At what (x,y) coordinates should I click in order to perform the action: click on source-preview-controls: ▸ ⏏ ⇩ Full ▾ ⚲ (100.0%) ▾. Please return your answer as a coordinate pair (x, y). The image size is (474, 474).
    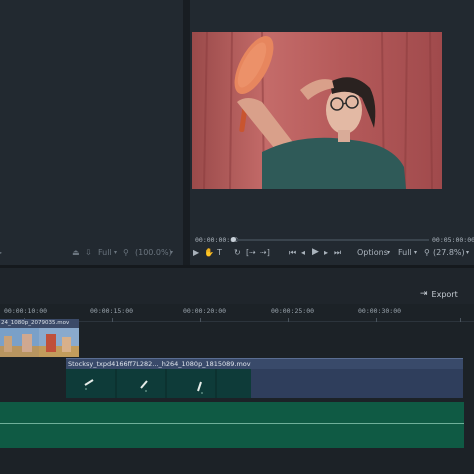
    Looking at the image, I should click on (91, 252).